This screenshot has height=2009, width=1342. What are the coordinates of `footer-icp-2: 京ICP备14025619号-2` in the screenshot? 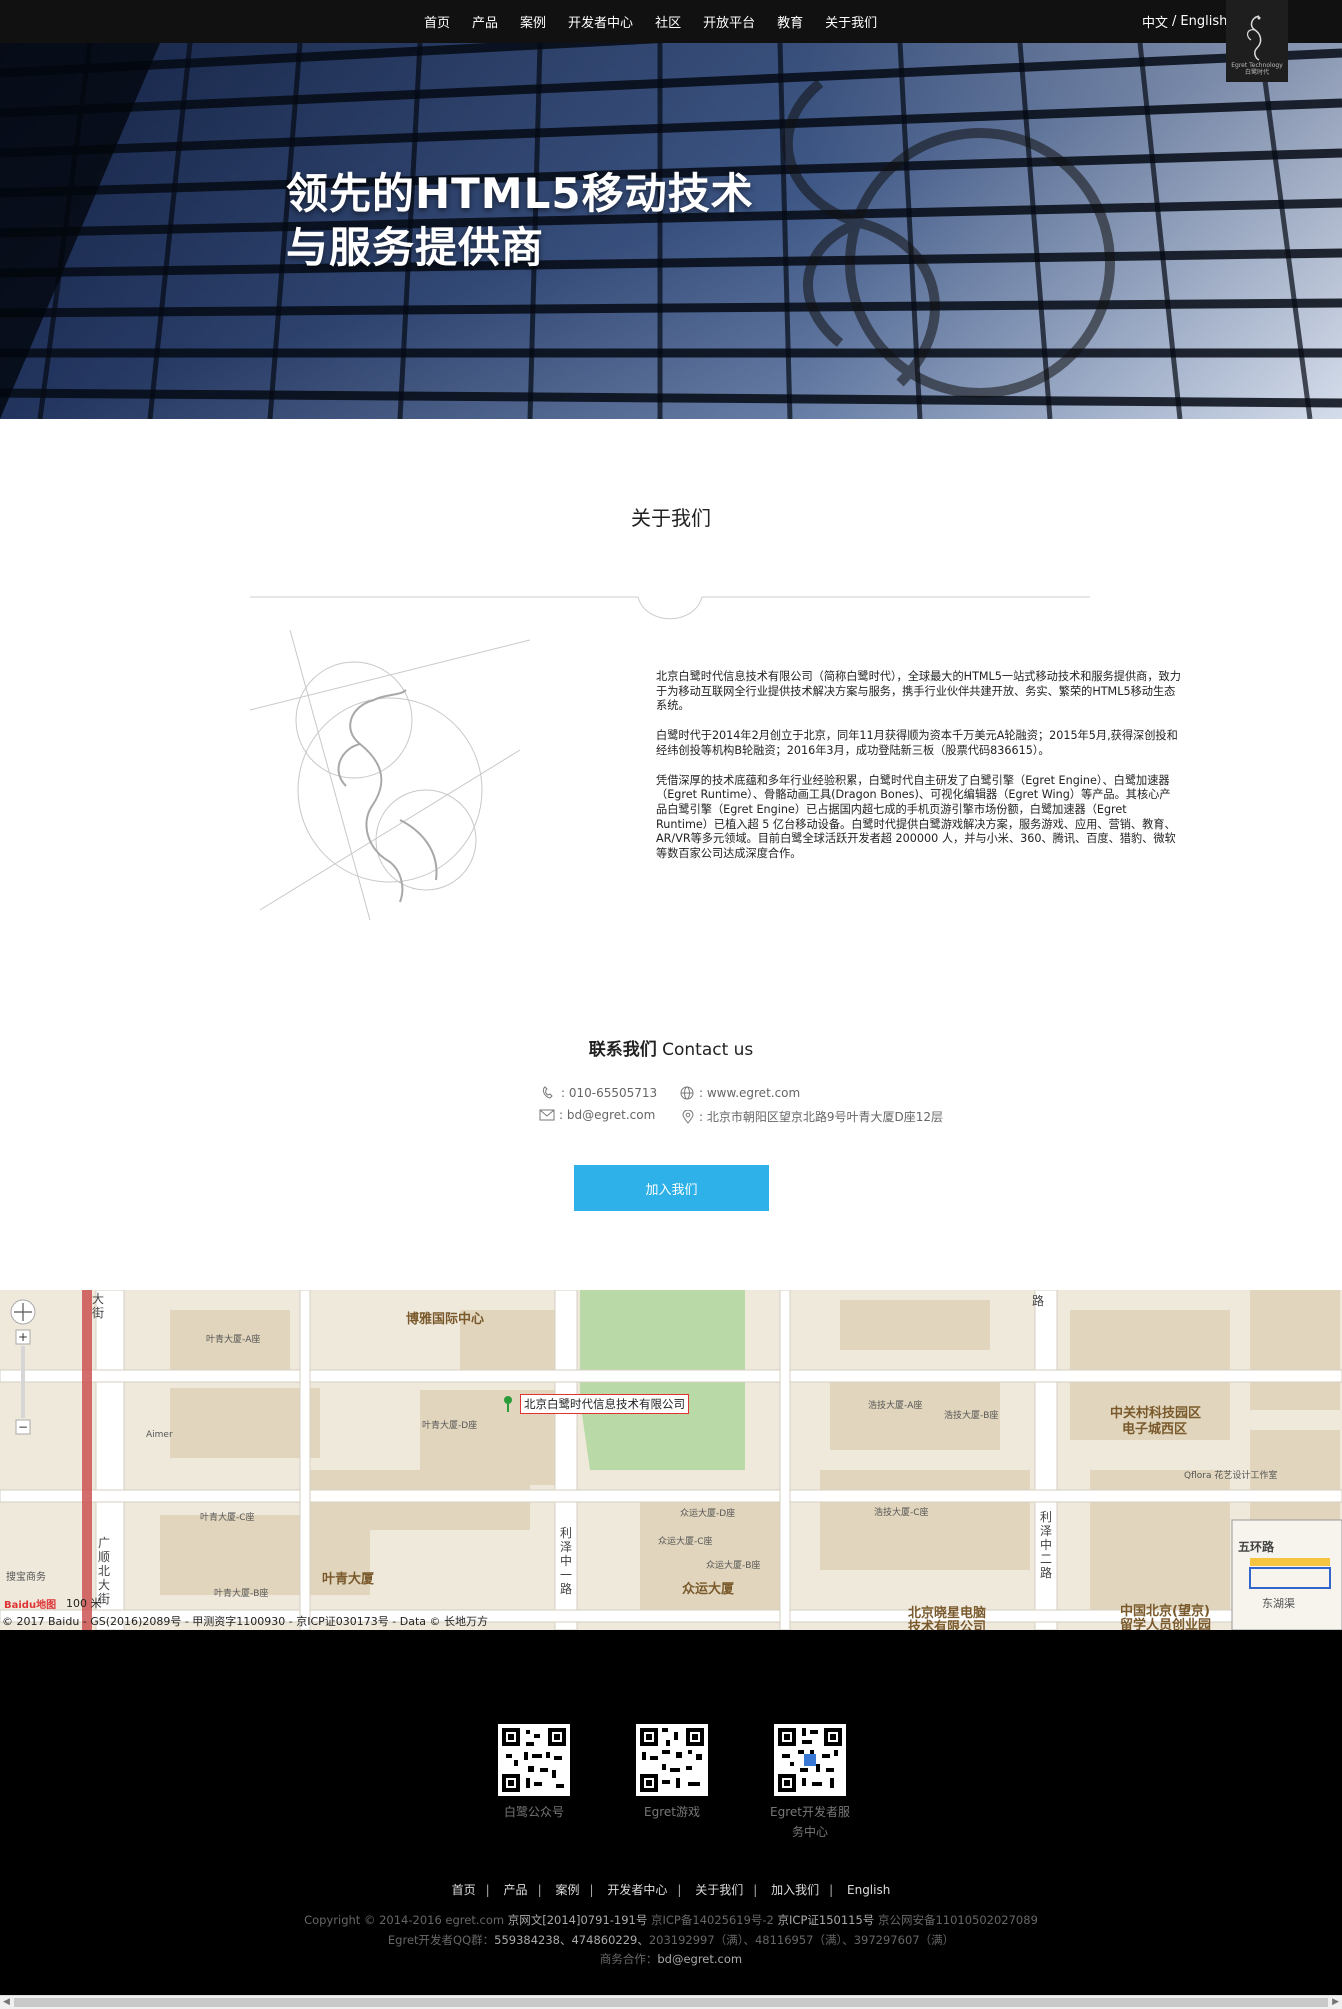 It's located at (712, 1920).